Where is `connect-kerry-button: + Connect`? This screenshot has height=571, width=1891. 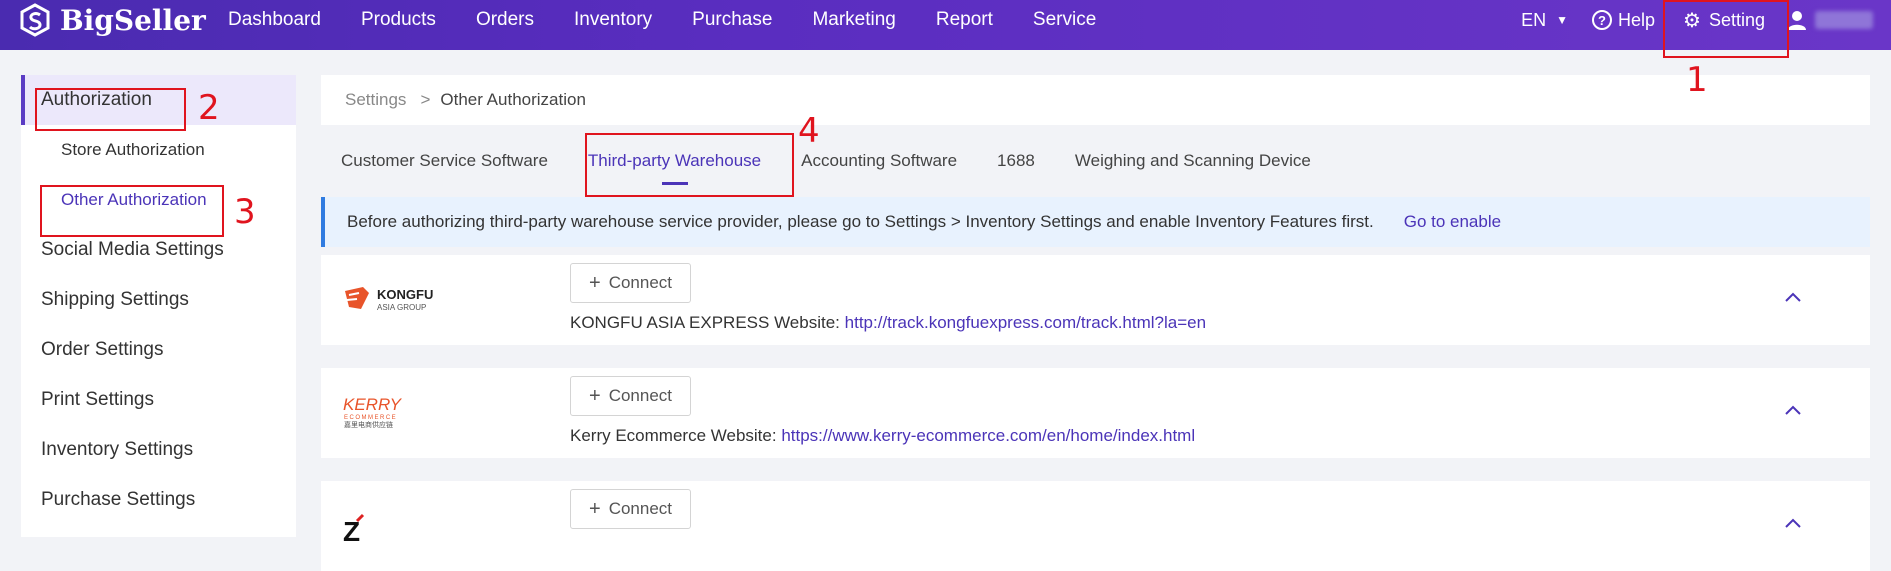 connect-kerry-button: + Connect is located at coordinates (631, 396).